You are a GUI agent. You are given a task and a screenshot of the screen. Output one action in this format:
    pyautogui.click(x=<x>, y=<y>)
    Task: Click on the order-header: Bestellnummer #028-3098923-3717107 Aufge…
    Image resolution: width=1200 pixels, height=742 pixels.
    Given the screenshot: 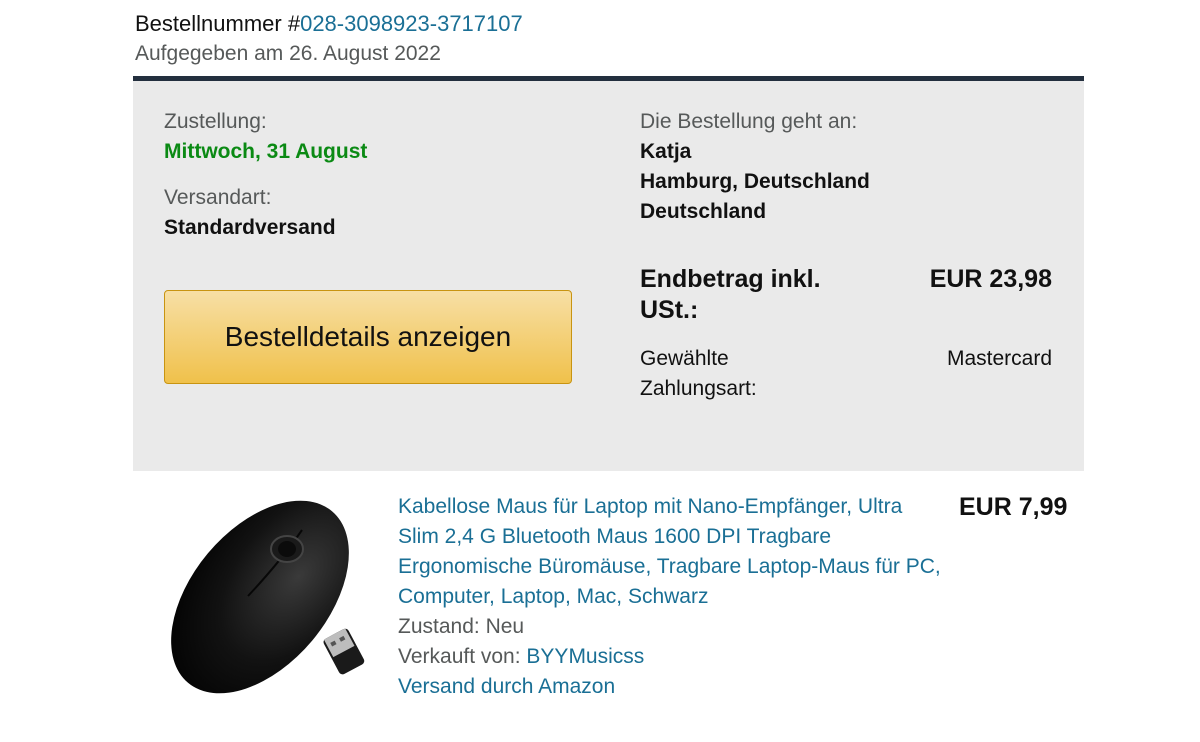 What is the action you would take?
    pyautogui.click(x=329, y=39)
    